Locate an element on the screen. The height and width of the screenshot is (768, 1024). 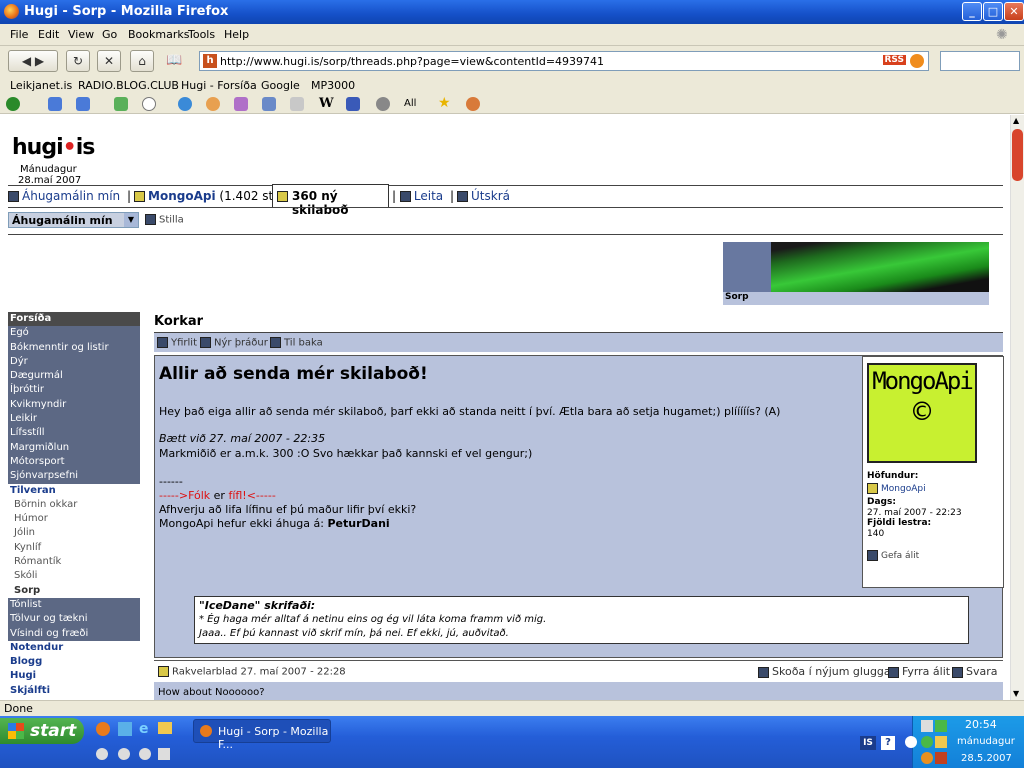
vertical-scrollbar: ▲ ▼ is located at coordinates (1017, 407).